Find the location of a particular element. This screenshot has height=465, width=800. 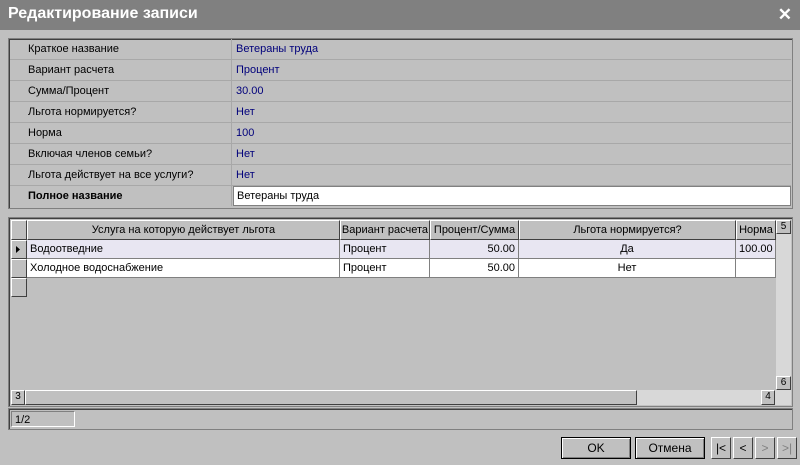

property-label: Сумма/Процент is located at coordinates (121, 91).